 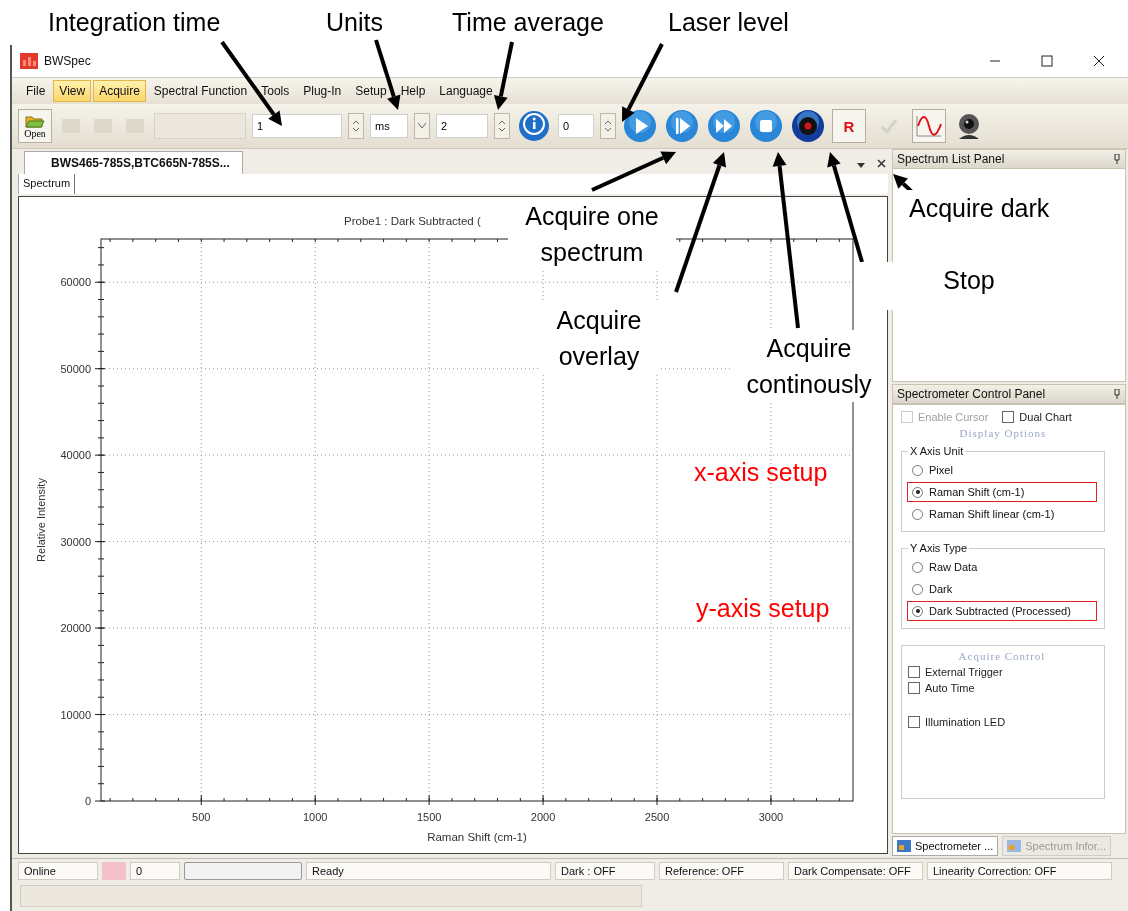 I want to click on window-title: BWSpec, so click(x=68, y=61).